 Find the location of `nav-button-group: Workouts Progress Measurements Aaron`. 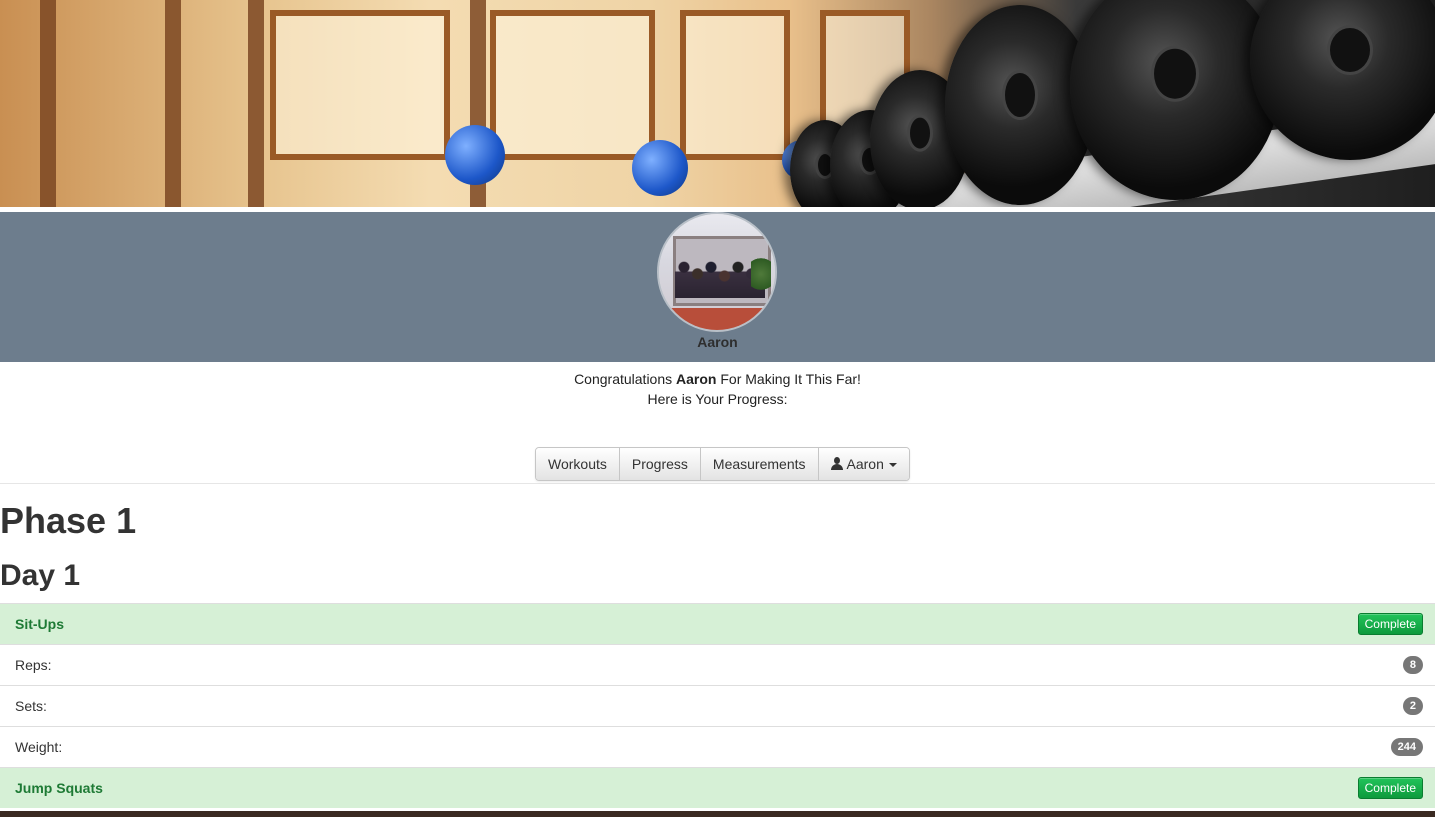

nav-button-group: Workouts Progress Measurements Aaron is located at coordinates (722, 464).